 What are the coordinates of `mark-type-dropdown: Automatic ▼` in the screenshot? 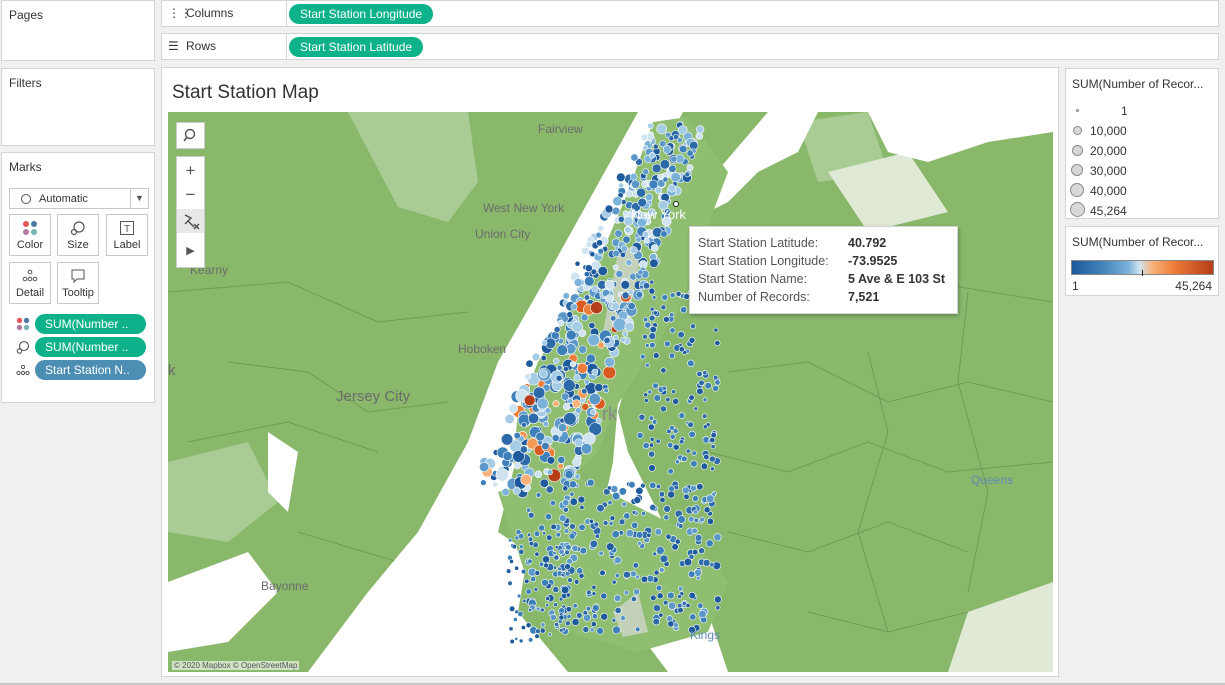 It's located at (79, 198).